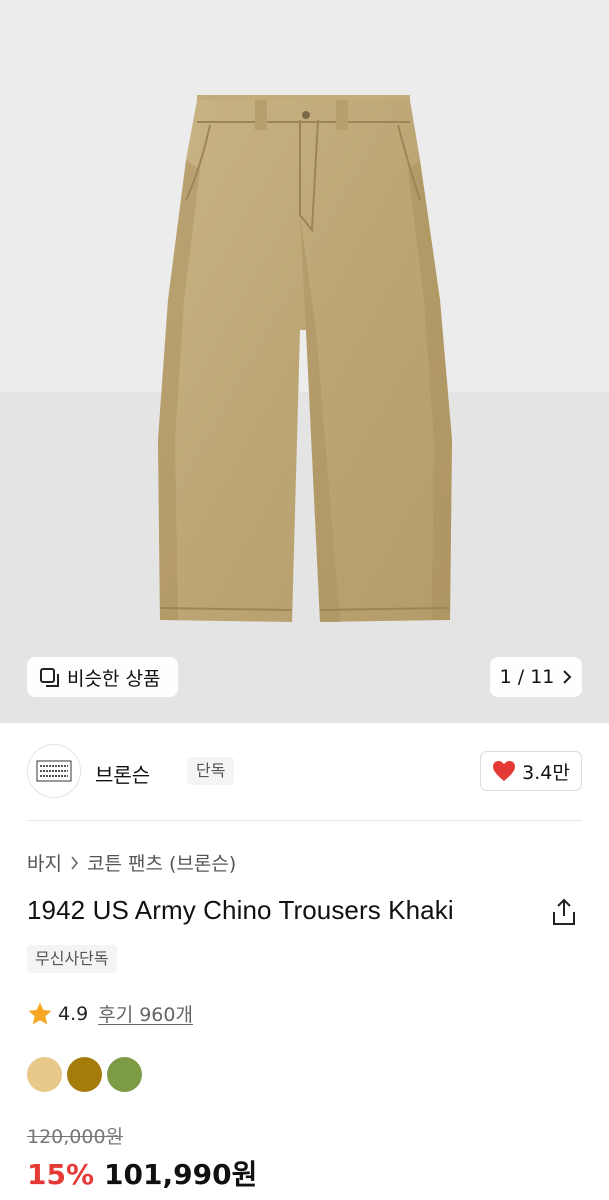 The height and width of the screenshot is (1200, 609). Describe the element at coordinates (304, 820) in the screenshot. I see `divider` at that location.